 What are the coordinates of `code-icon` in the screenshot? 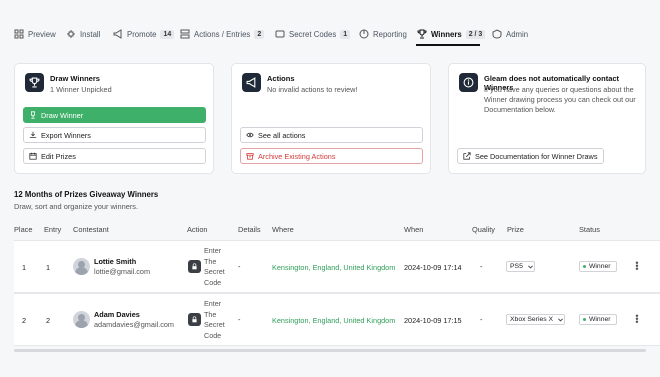 It's located at (280, 34).